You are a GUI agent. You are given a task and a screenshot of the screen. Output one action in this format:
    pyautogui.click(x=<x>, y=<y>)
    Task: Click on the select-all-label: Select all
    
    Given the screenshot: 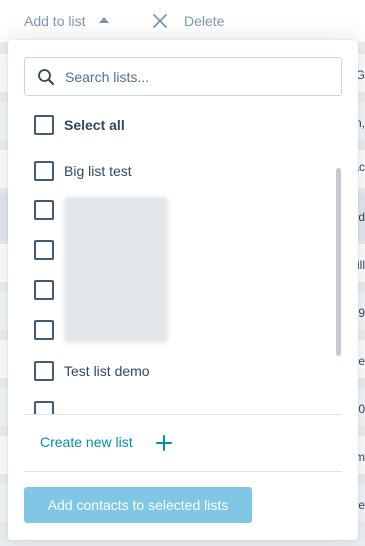 What is the action you would take?
    pyautogui.click(x=94, y=125)
    